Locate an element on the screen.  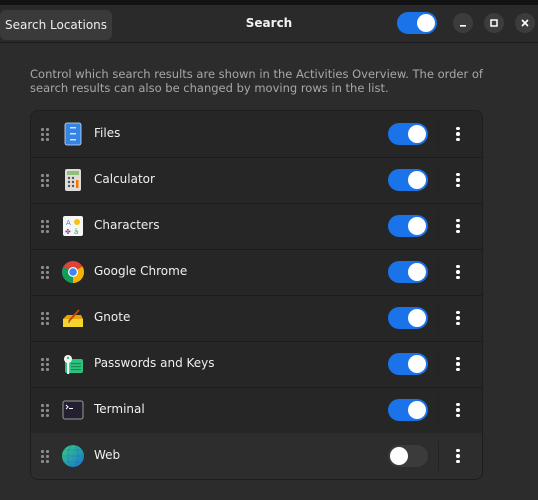
list-item: Files is located at coordinates (256, 134).